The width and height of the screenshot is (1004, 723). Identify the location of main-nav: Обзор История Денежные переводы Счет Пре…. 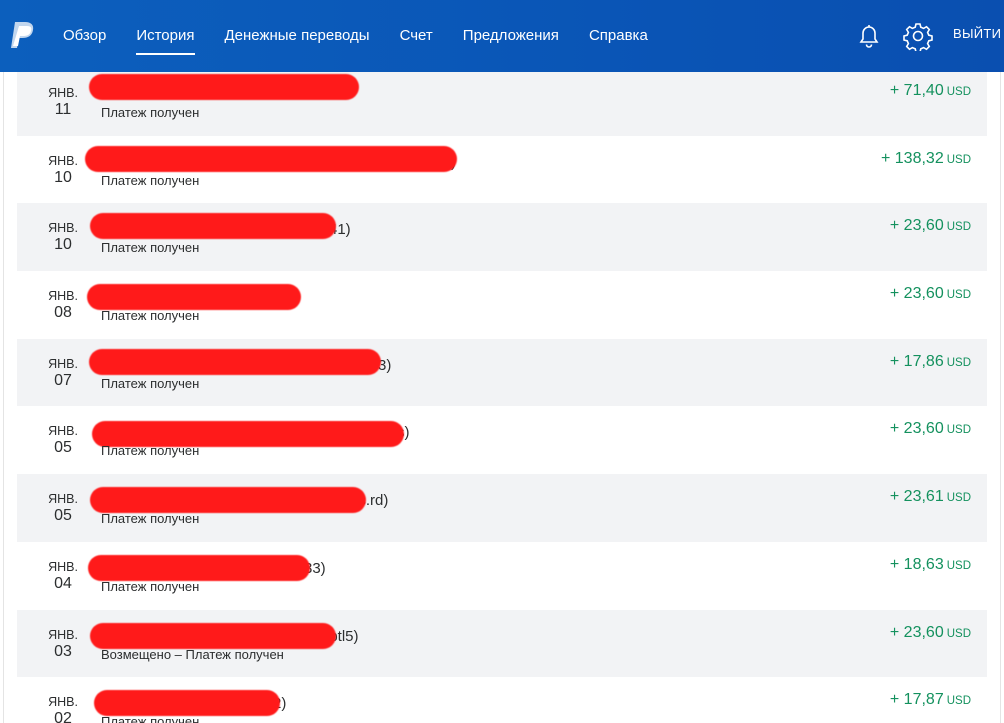
(355, 36).